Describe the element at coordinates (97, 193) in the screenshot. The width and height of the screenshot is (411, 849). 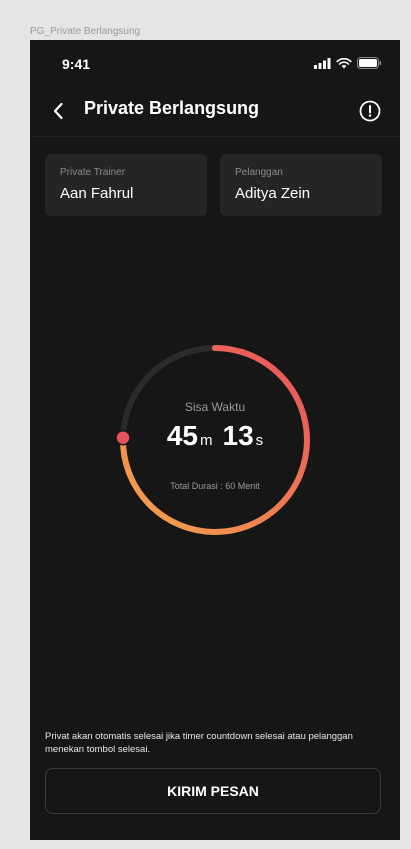
I see `trainer-name: Aan Fahrul` at that location.